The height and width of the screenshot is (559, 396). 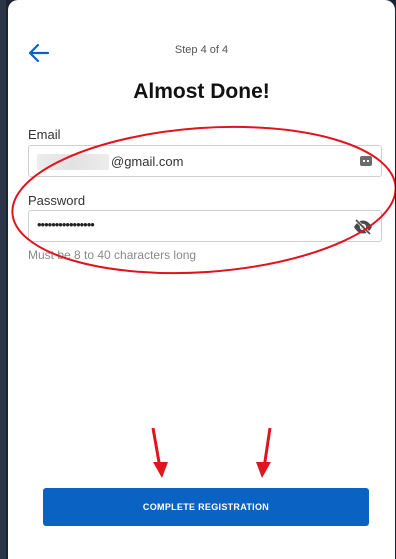 I want to click on password-label: Password, so click(x=57, y=200).